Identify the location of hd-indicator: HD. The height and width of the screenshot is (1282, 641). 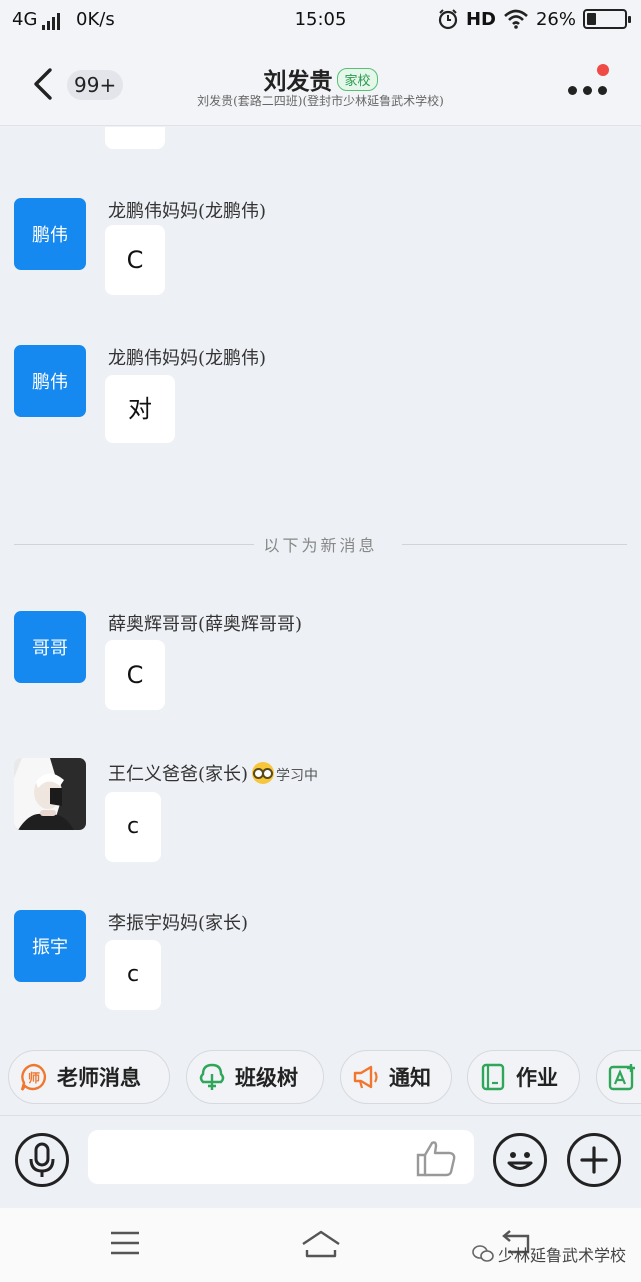
(480, 19).